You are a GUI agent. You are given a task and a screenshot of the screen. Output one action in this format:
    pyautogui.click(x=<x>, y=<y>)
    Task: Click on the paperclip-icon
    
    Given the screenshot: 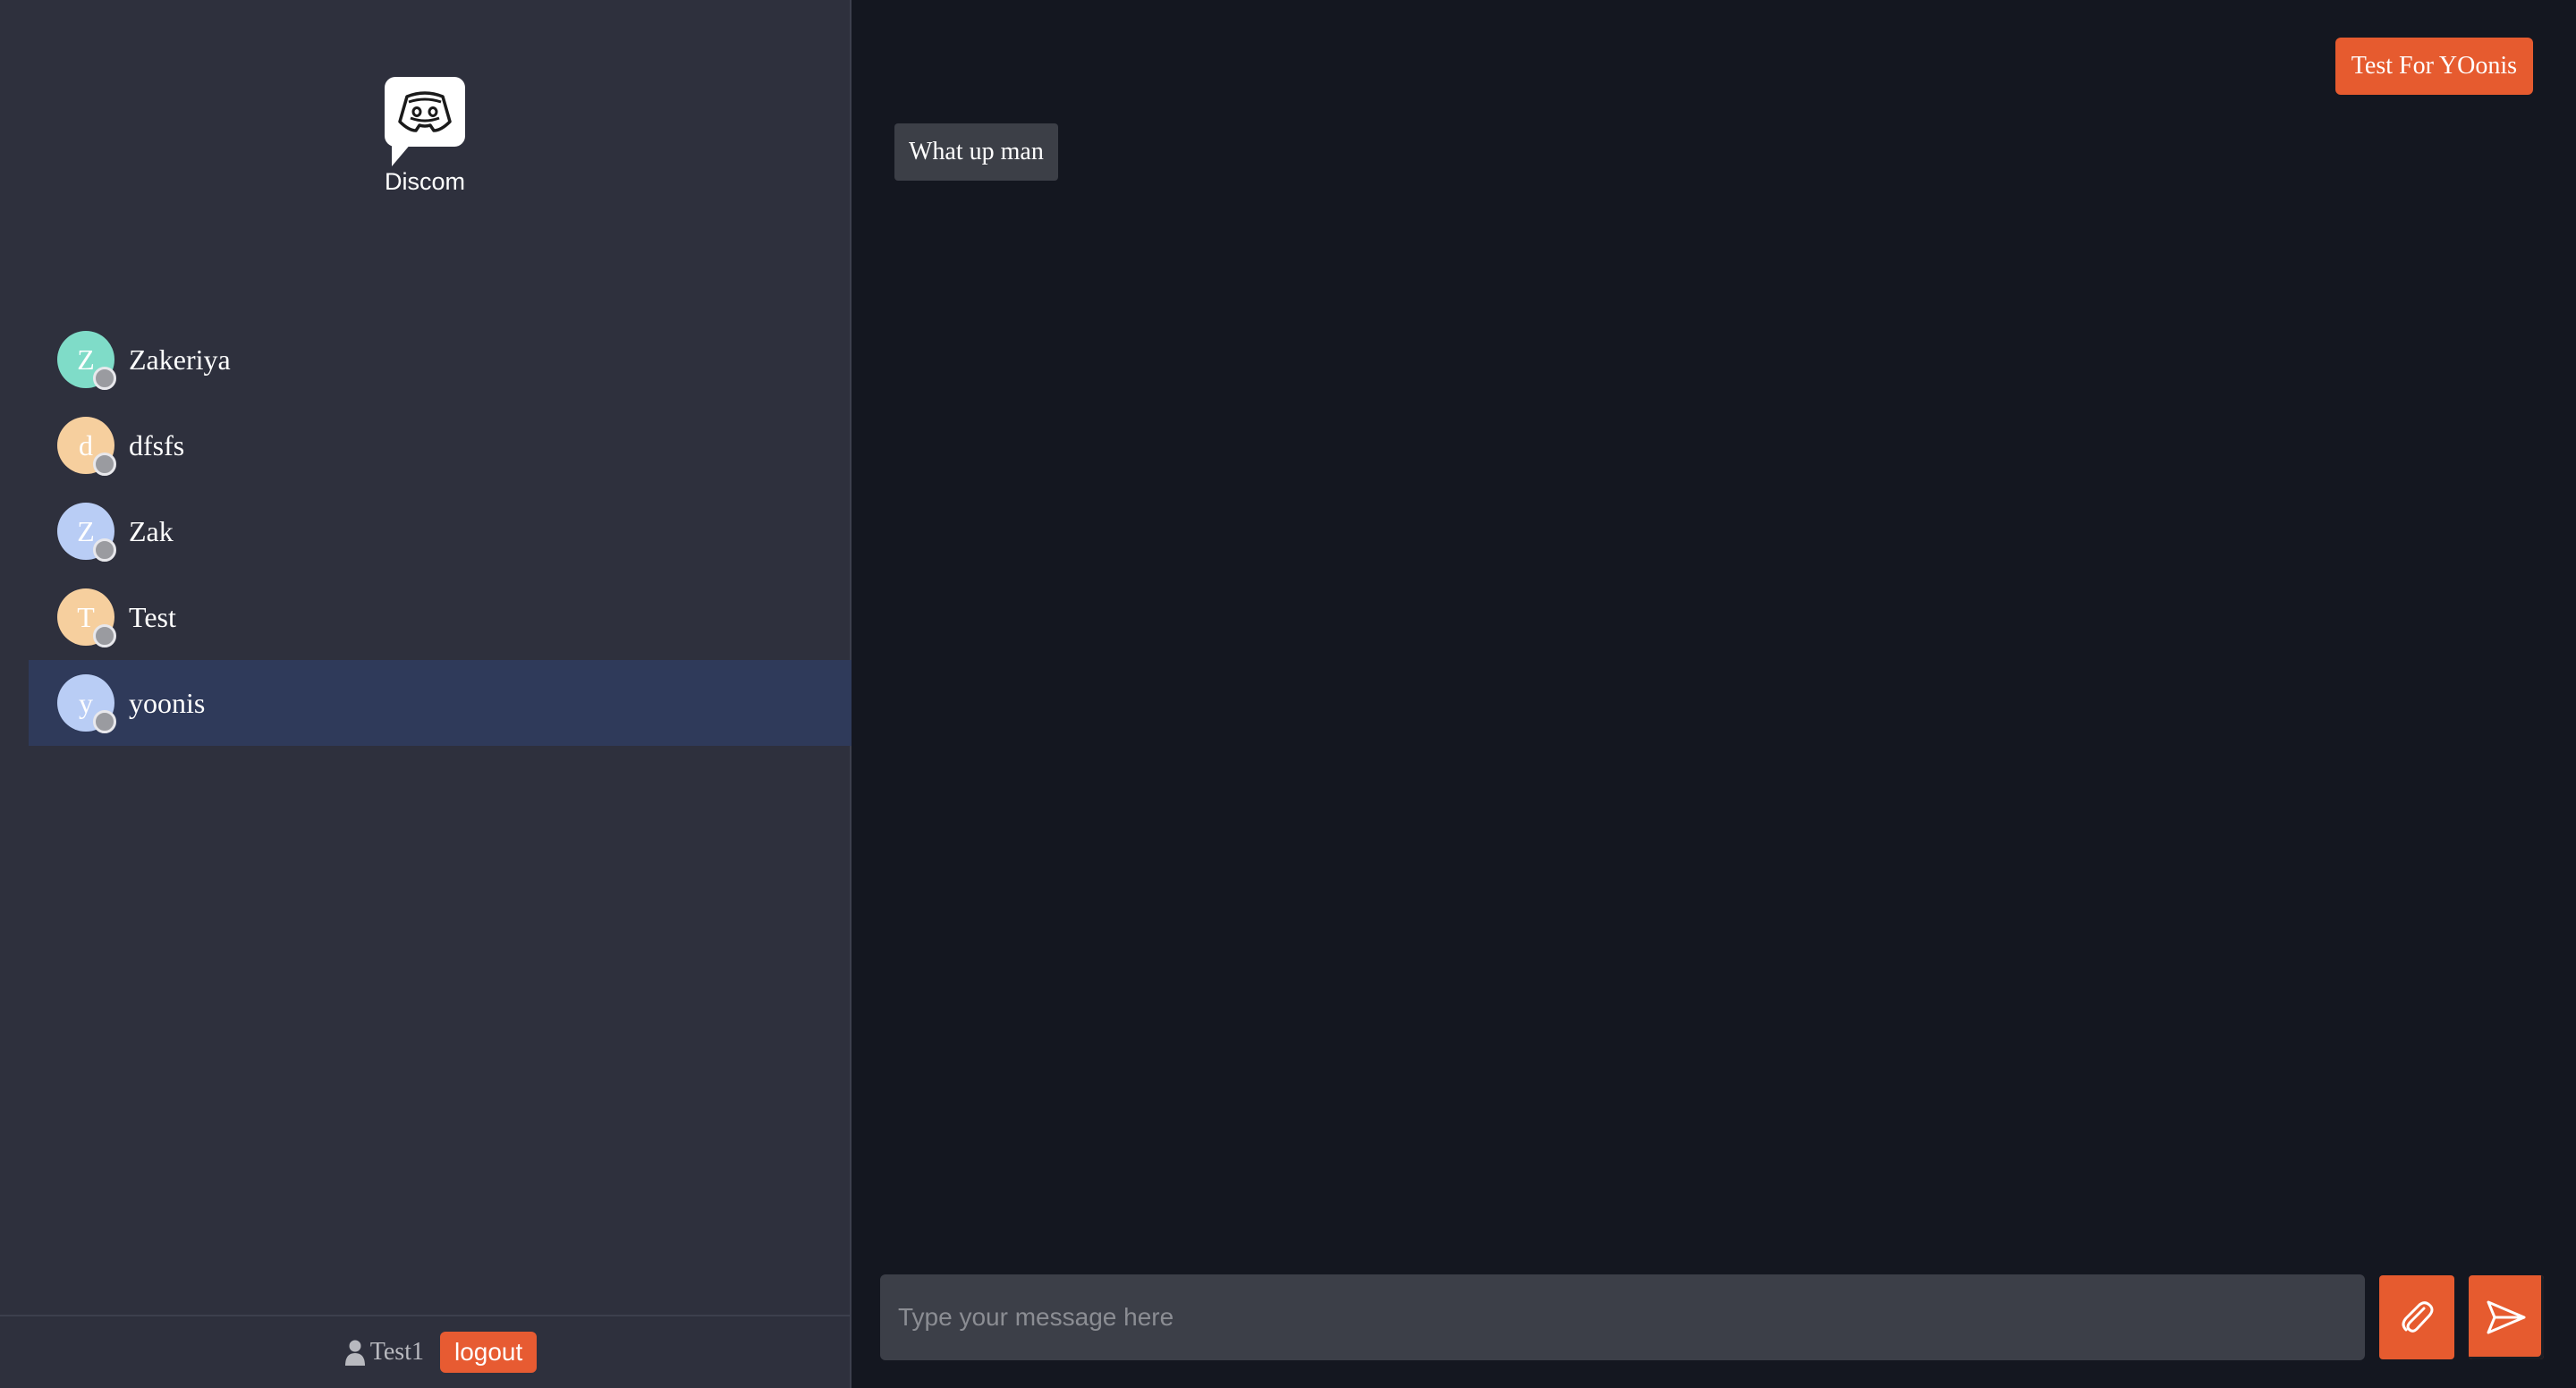 What is the action you would take?
    pyautogui.click(x=2418, y=1317)
    